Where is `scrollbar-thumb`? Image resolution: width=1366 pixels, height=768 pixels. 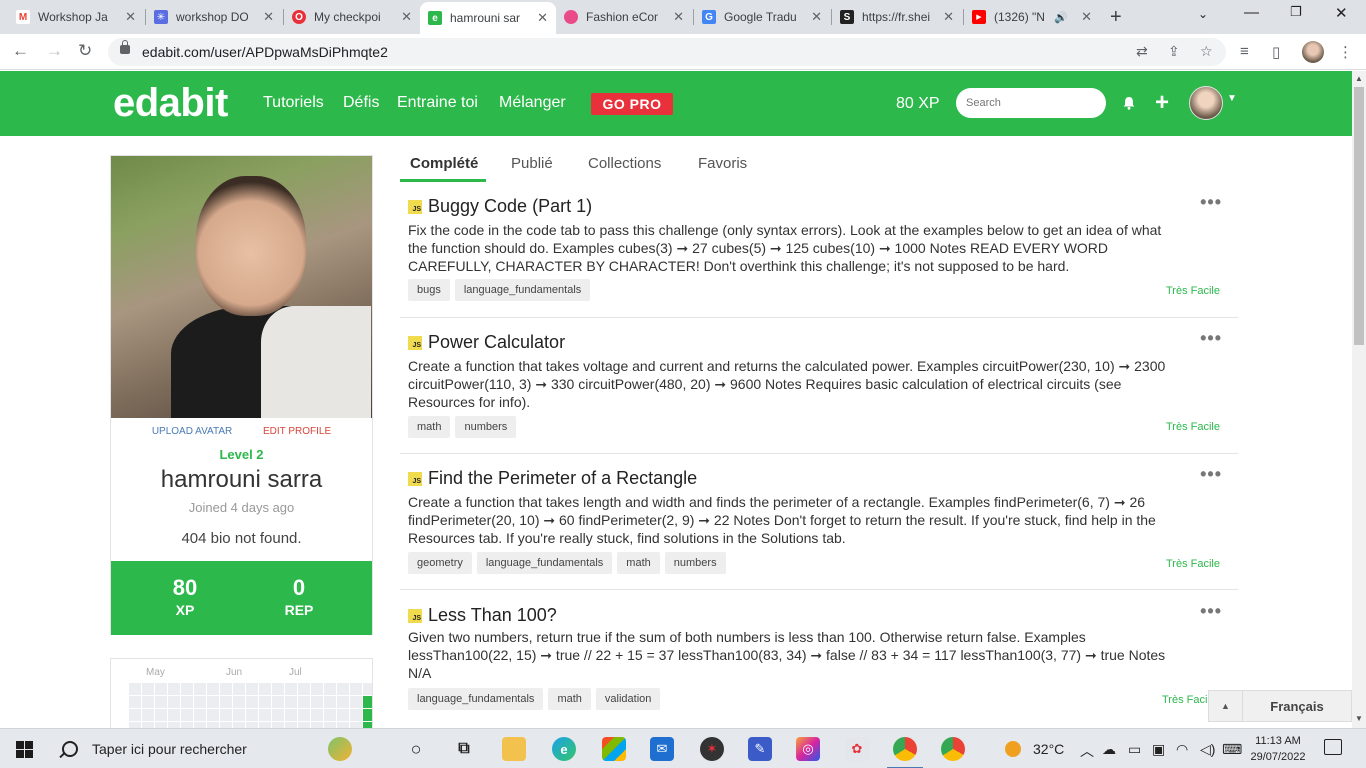 scrollbar-thumb is located at coordinates (1359, 216).